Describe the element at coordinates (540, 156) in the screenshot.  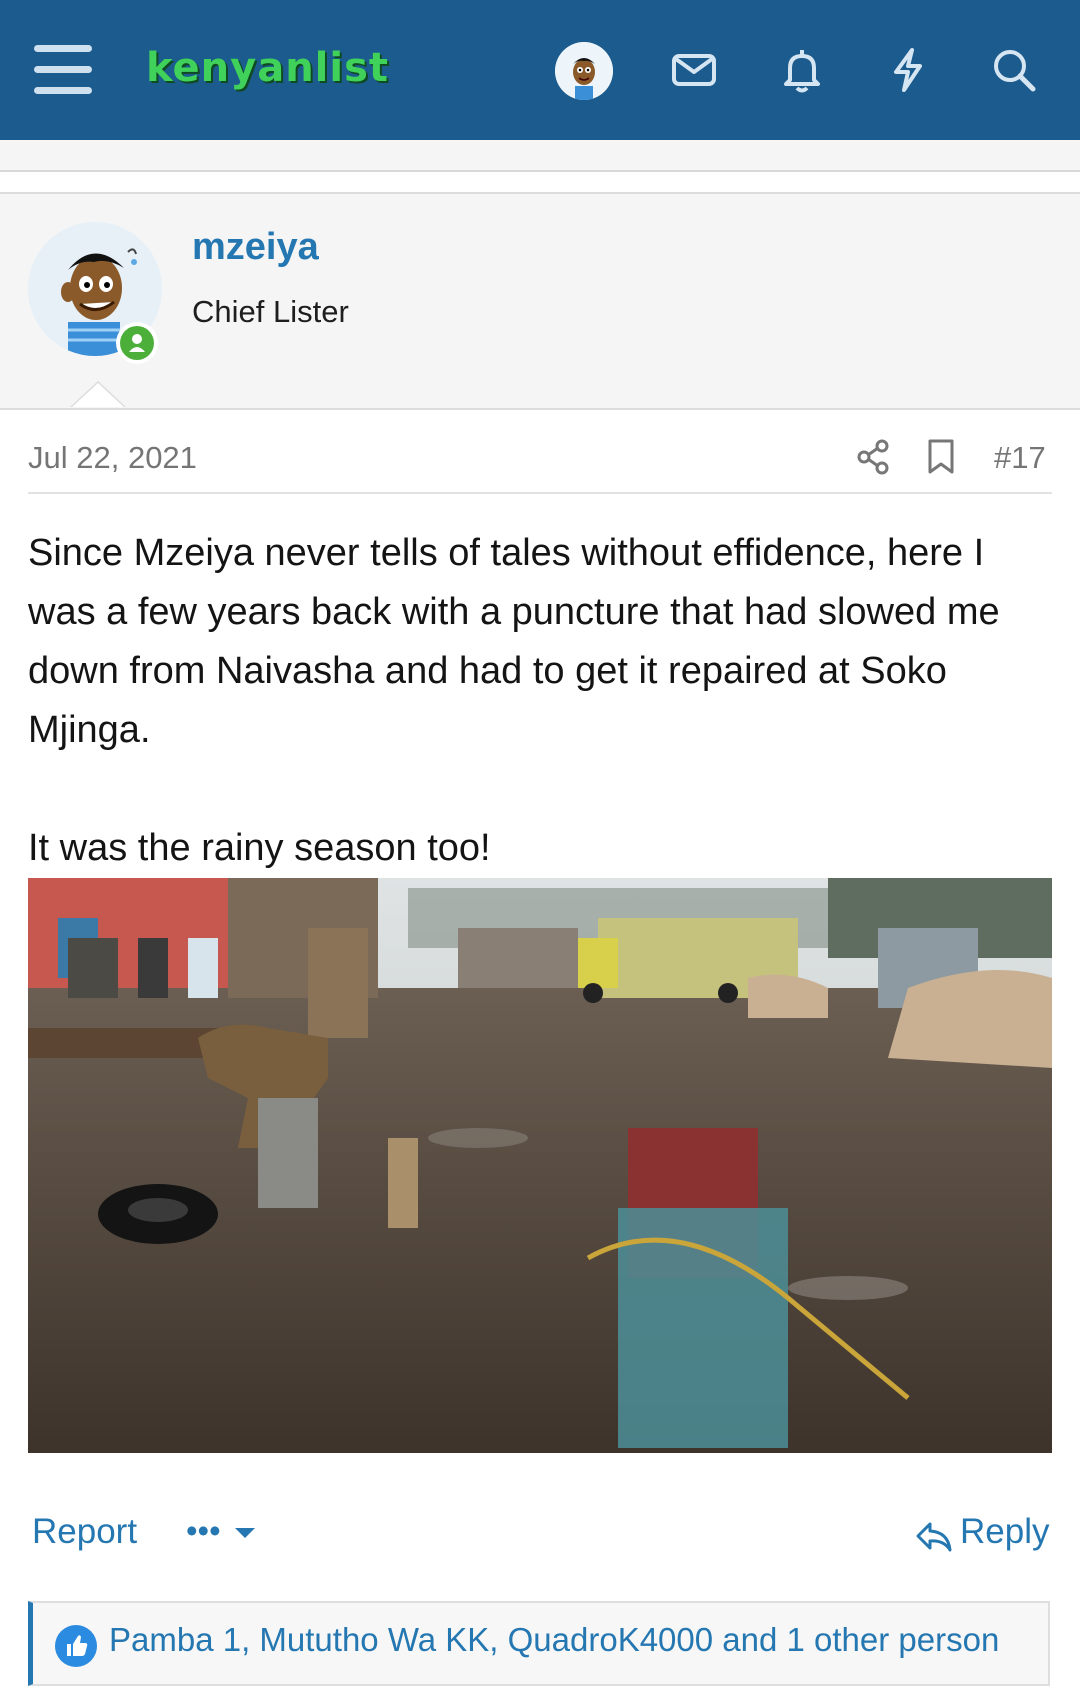
I see `page-strip` at that location.